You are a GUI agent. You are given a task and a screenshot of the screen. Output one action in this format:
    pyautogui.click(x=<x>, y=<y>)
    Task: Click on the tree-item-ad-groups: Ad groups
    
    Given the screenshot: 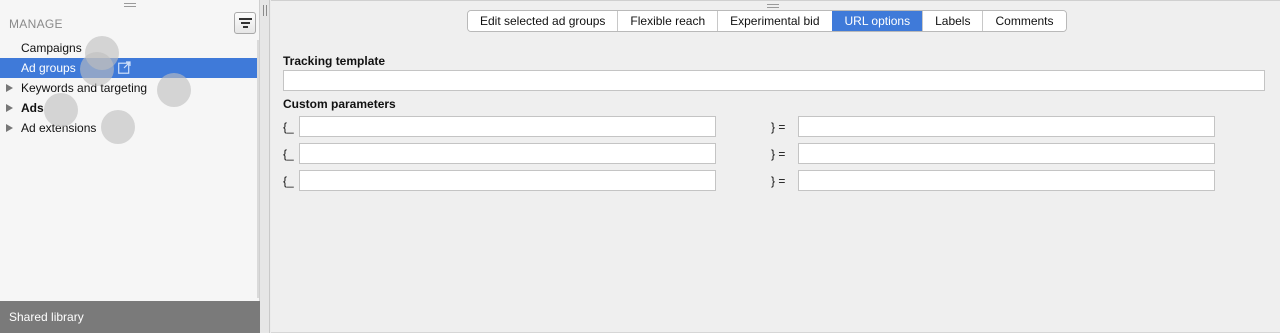 What is the action you would take?
    pyautogui.click(x=129, y=68)
    